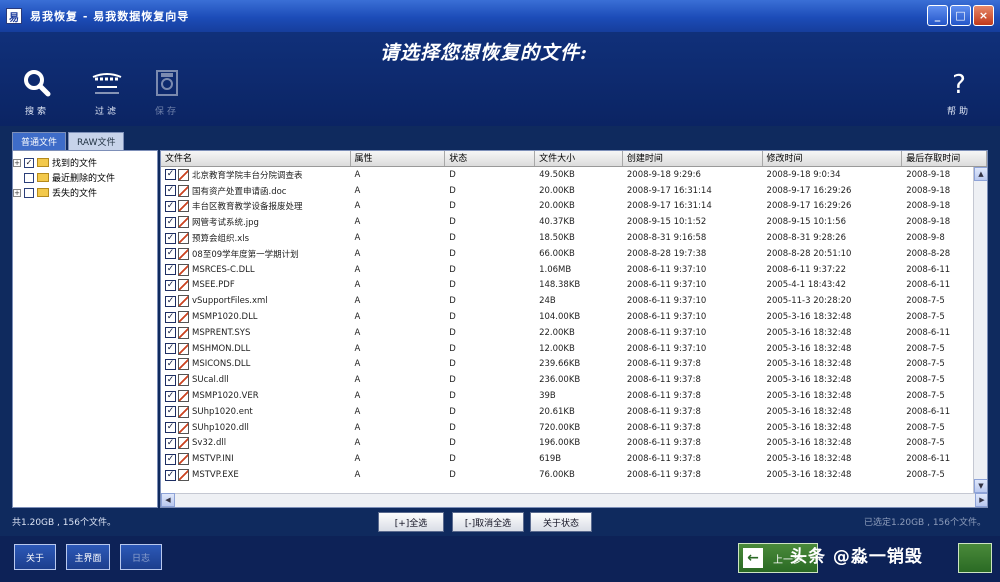  Describe the element at coordinates (107, 92) in the screenshot. I see `filter-tool: 过滤` at that location.